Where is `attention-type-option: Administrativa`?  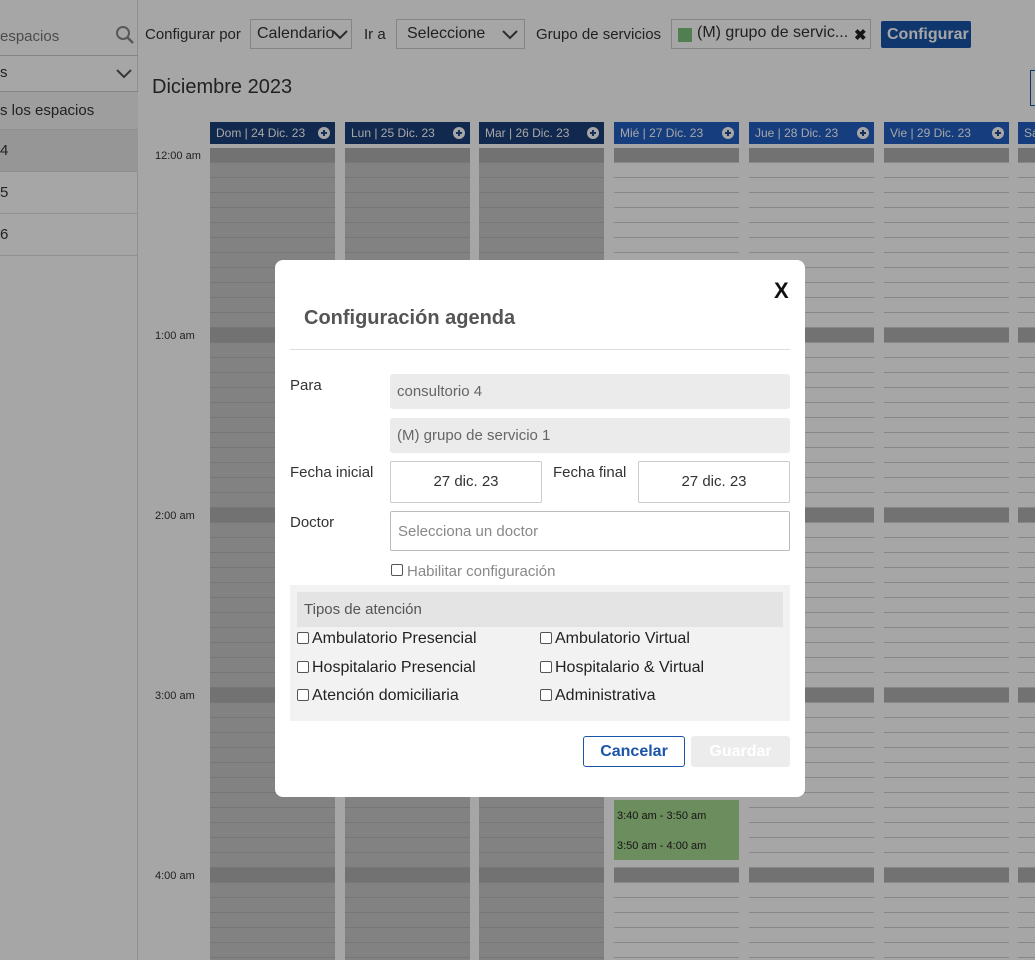
attention-type-option: Administrativa is located at coordinates (597, 696).